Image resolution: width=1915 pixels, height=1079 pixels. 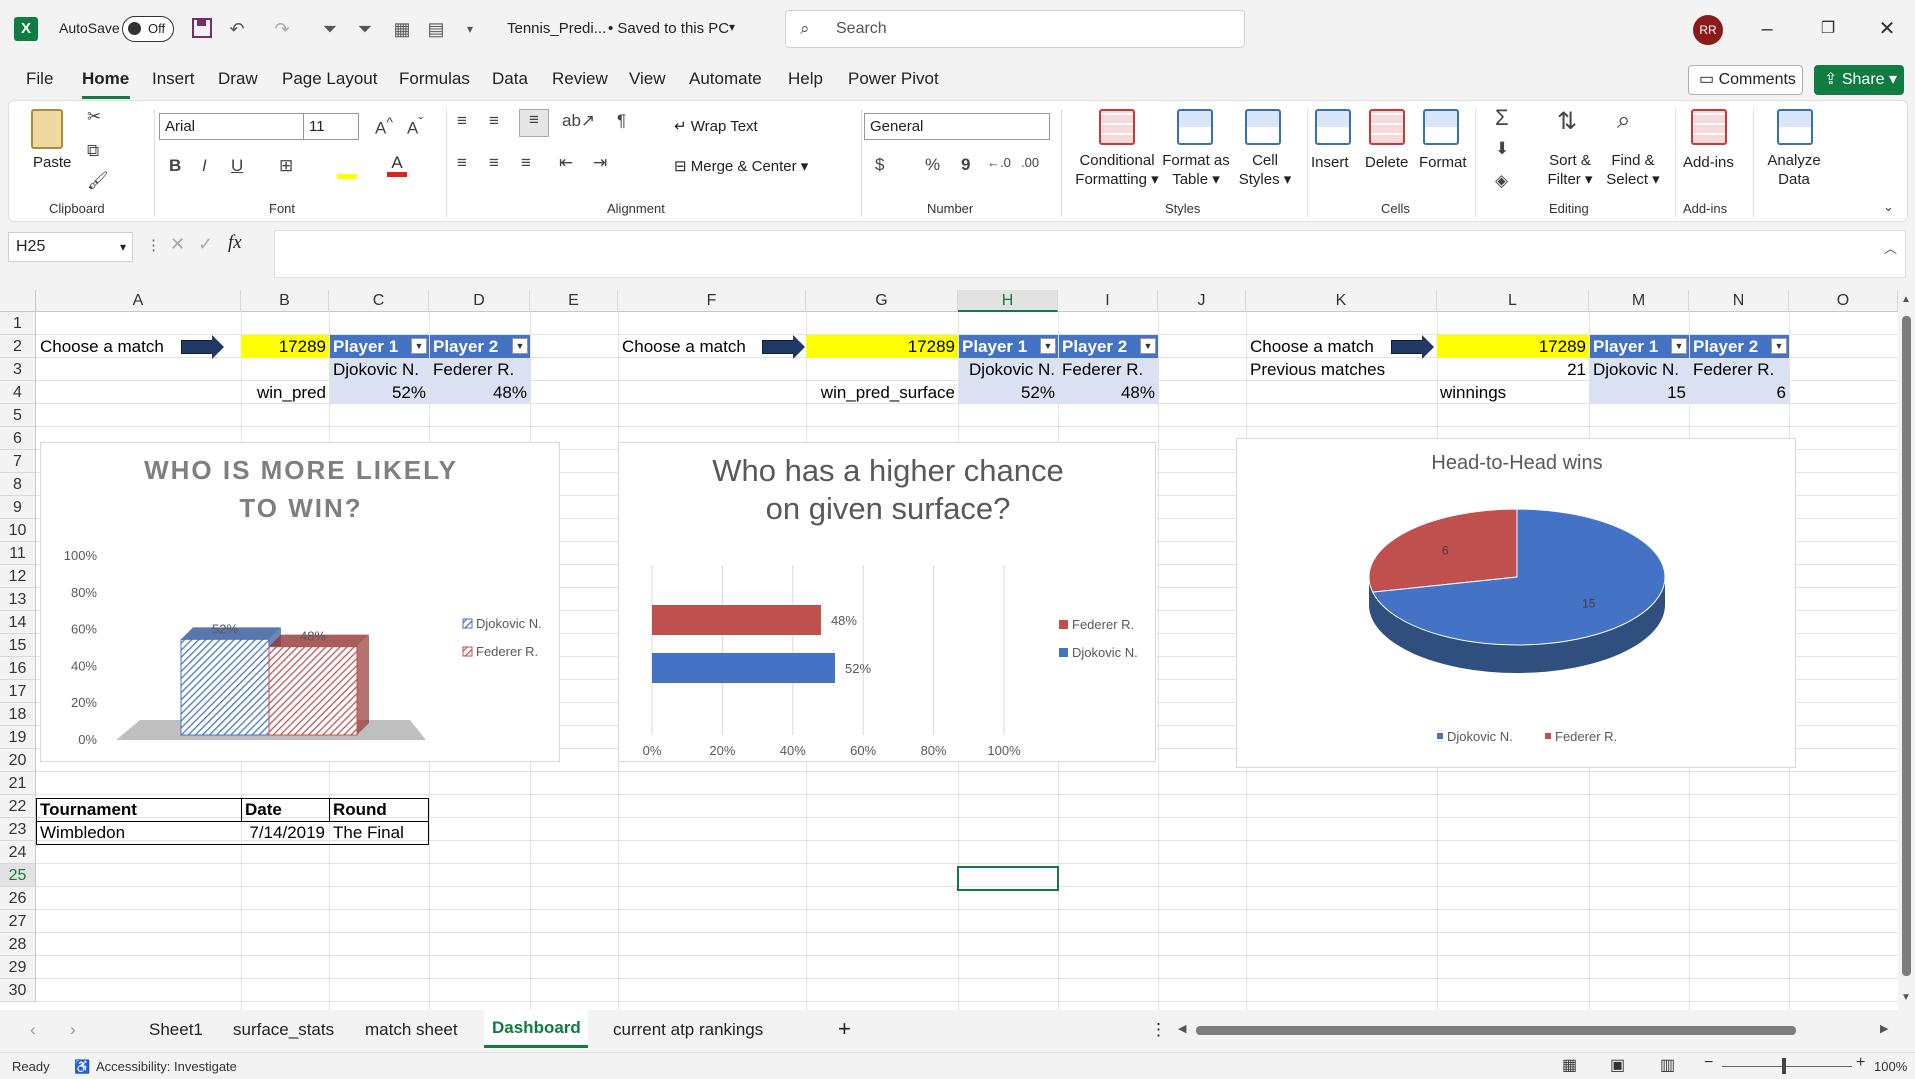 I want to click on accessibility-status: Accessibility: Investigate, so click(x=166, y=1066).